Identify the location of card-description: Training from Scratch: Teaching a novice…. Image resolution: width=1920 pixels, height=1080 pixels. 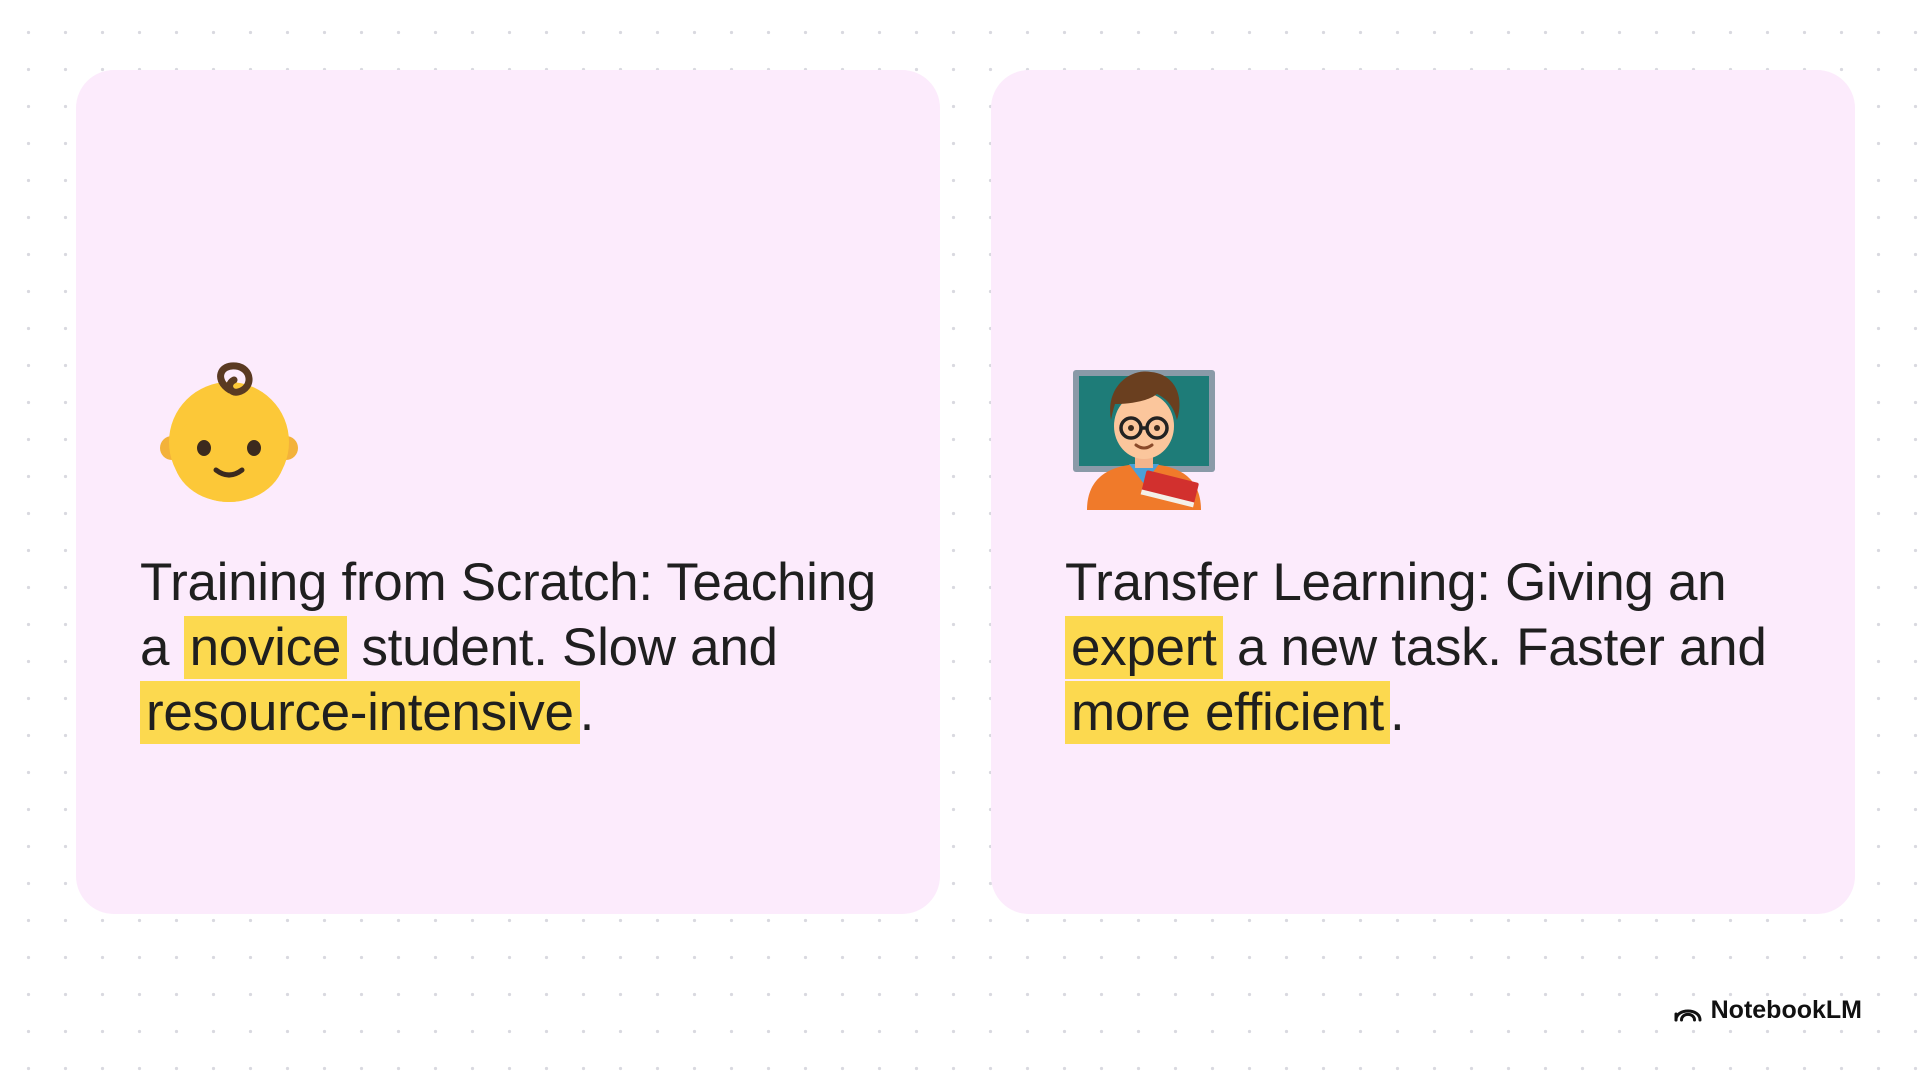
(520, 647).